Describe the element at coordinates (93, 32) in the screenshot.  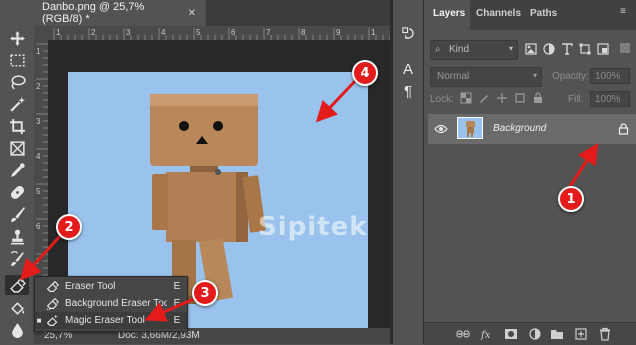
I see `ruler-label: 2` at that location.